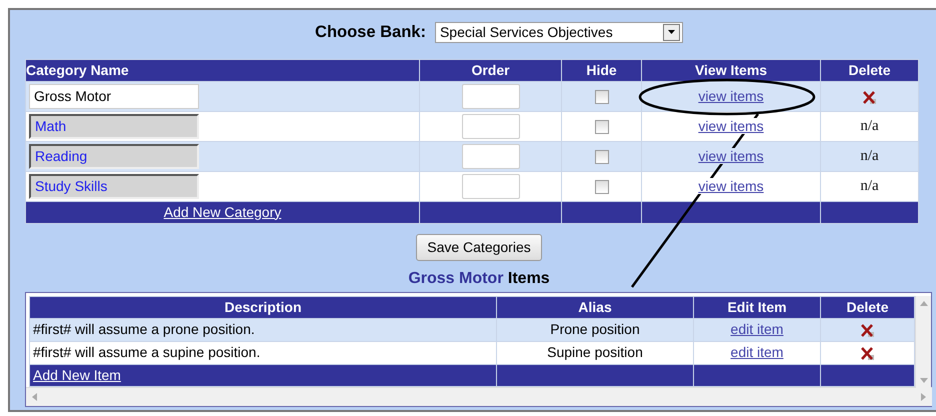 This screenshot has width=936, height=416. Describe the element at coordinates (263, 307) in the screenshot. I see `column-header: Description` at that location.